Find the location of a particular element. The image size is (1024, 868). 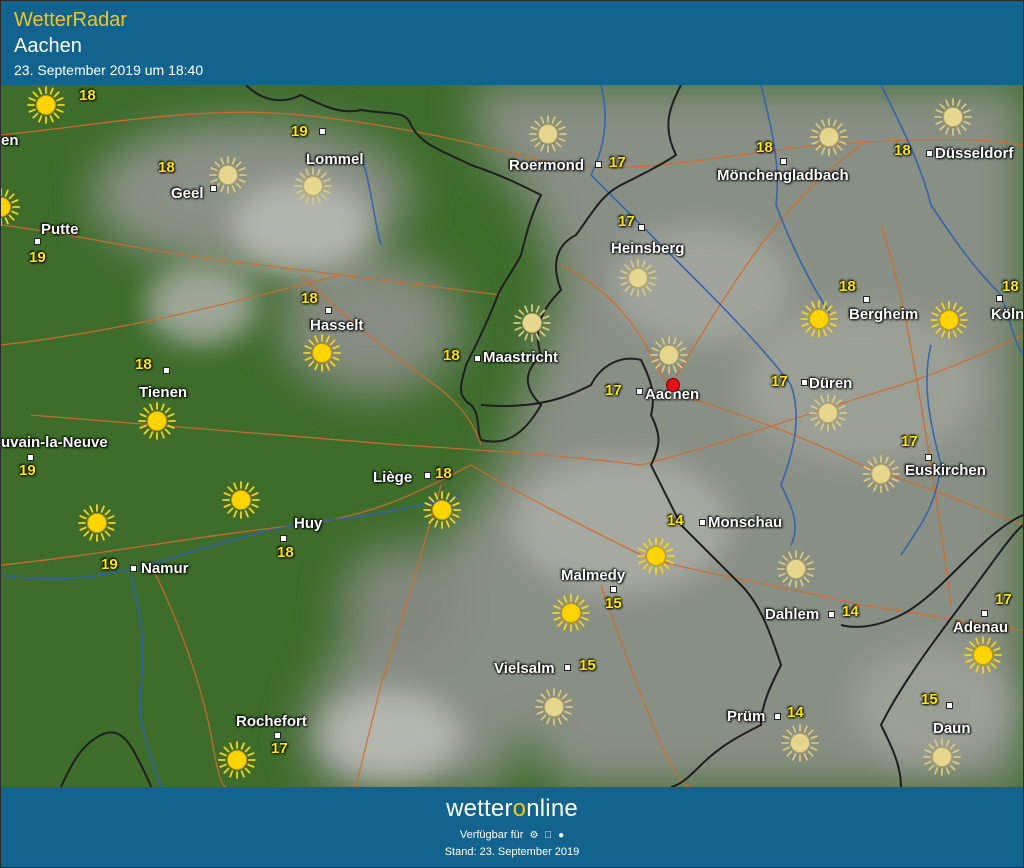

availability-line: Verfügbar für ⚙  ● is located at coordinates (512, 835).